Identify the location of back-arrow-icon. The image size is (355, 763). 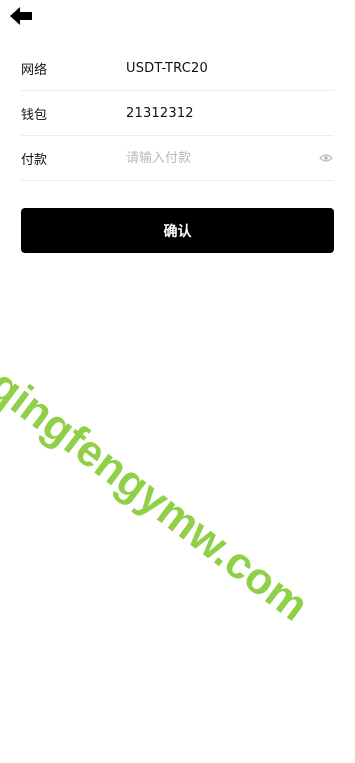
(21, 18).